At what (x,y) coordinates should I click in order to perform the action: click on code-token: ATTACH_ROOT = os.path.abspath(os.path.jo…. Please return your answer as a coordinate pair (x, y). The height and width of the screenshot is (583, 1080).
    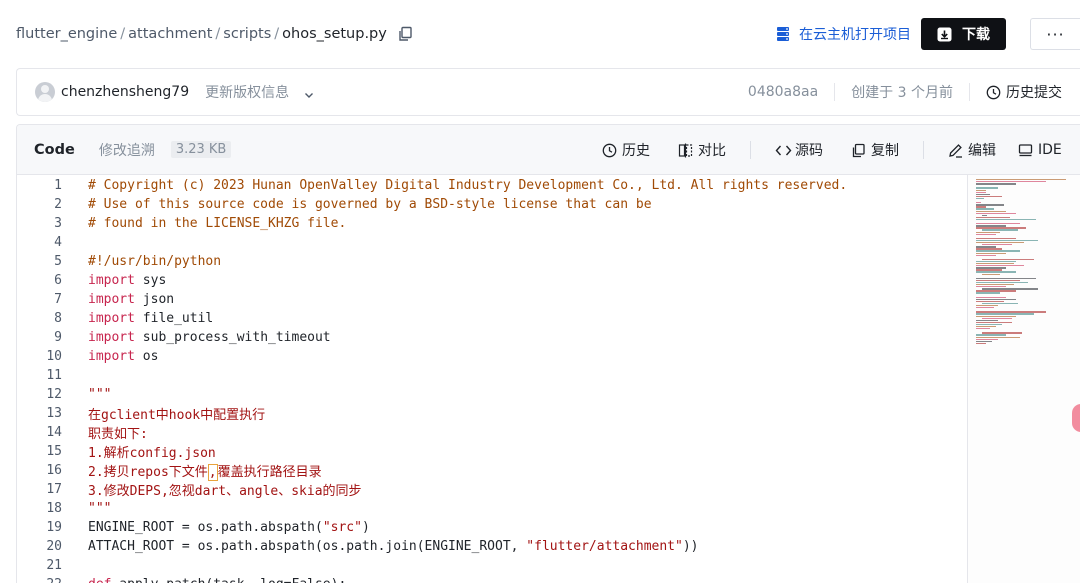
    Looking at the image, I should click on (307, 546).